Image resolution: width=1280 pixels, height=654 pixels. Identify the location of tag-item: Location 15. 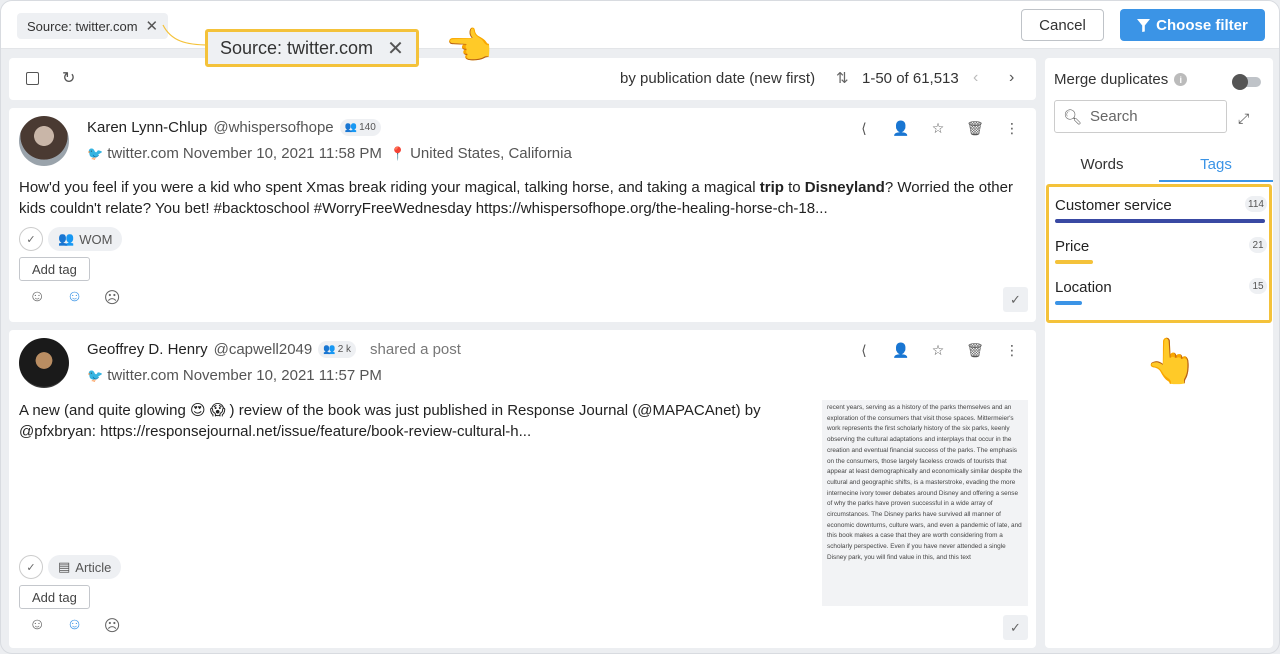
(1161, 288).